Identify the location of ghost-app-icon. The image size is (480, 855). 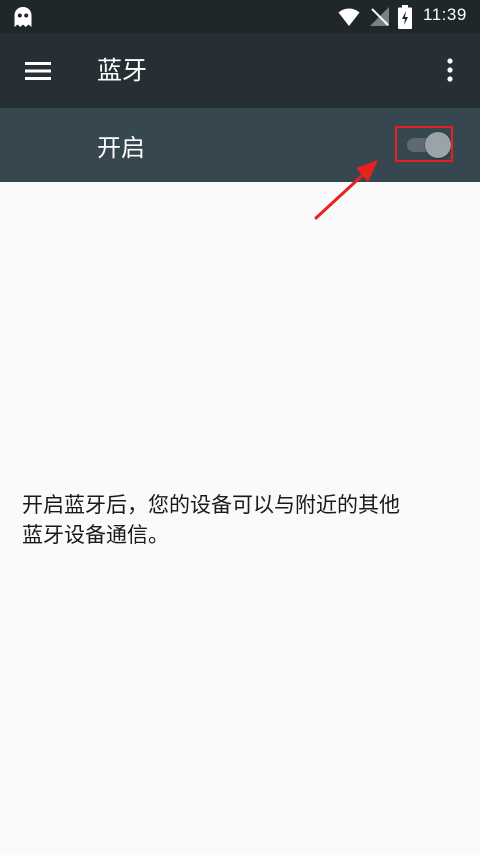
(23, 17).